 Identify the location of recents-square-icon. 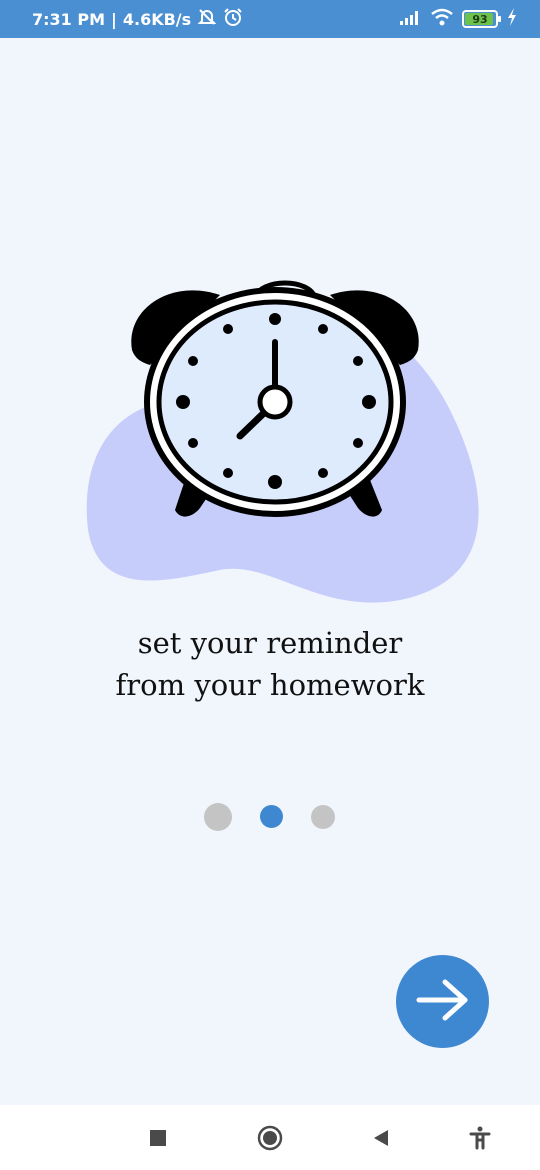
(158, 1138).